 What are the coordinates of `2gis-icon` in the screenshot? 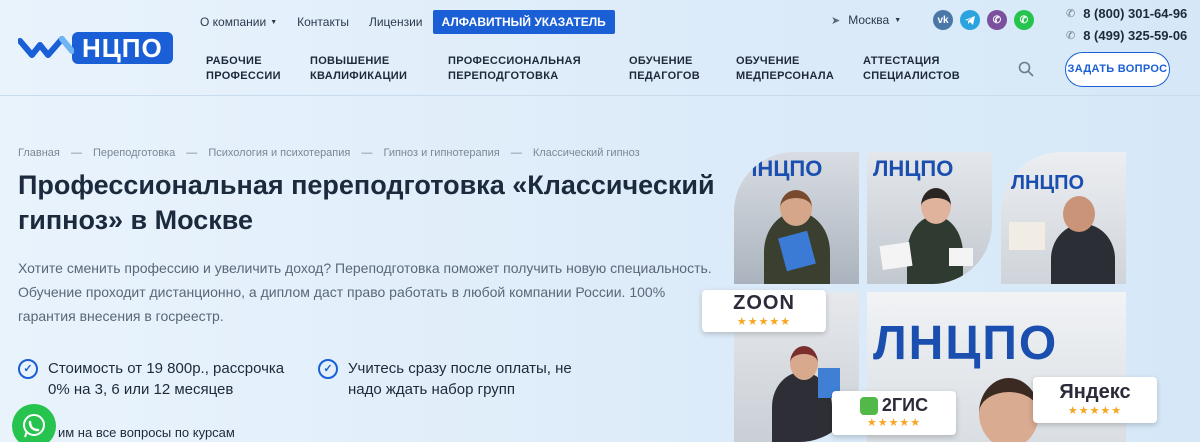 It's located at (868, 405).